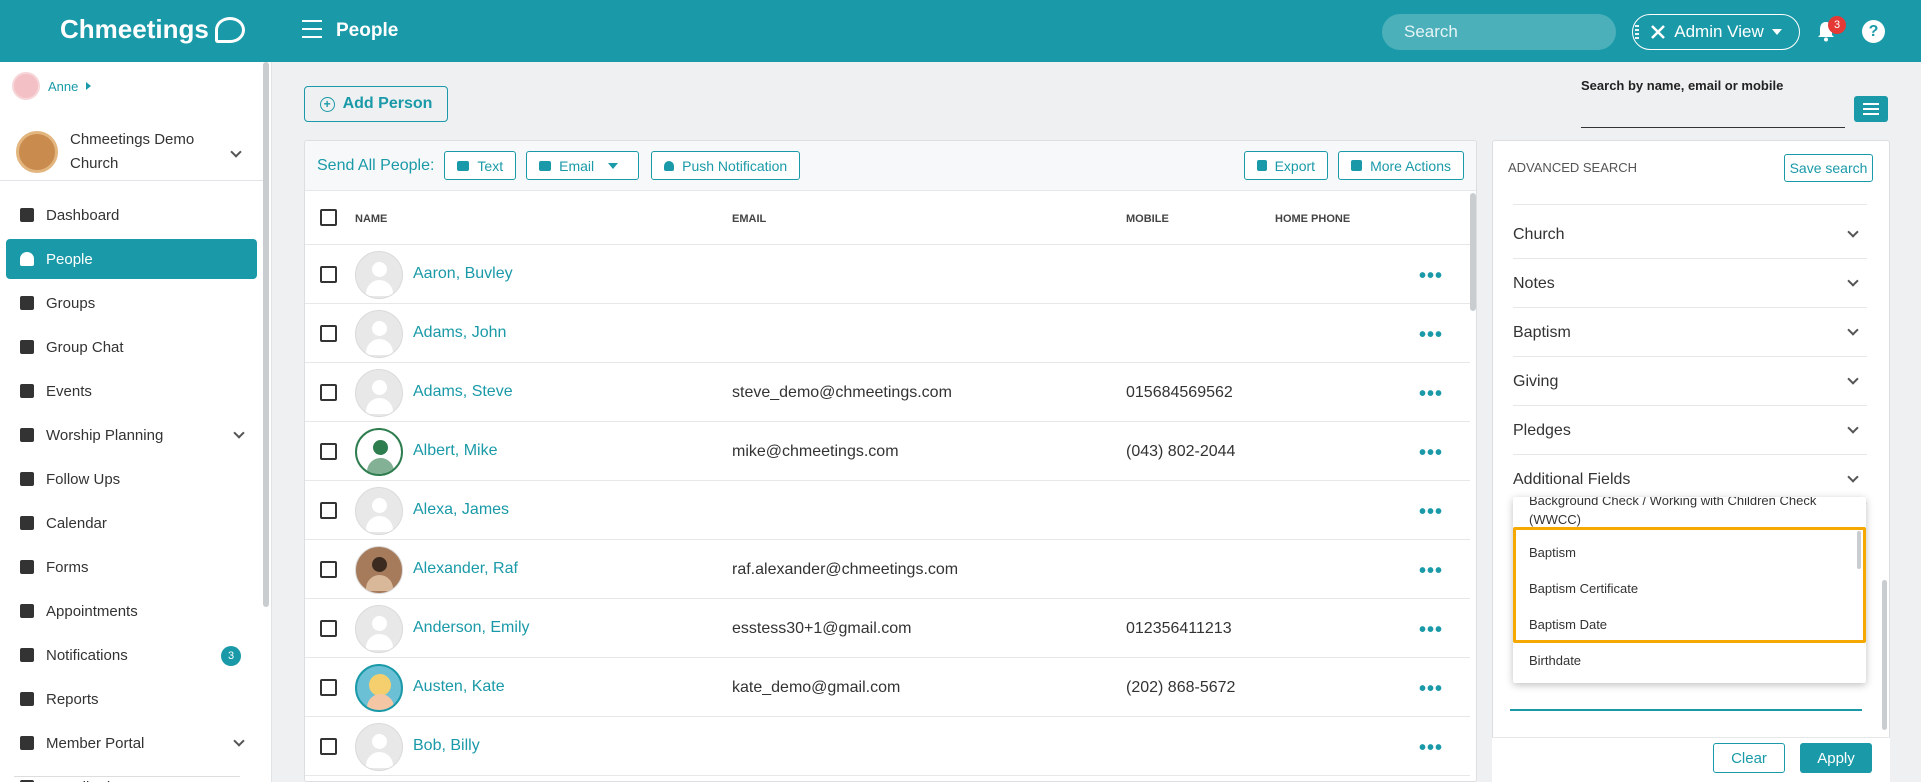 This screenshot has width=1921, height=782. Describe the element at coordinates (131, 303) in the screenshot. I see `sidebar-item-groups: Groups` at that location.